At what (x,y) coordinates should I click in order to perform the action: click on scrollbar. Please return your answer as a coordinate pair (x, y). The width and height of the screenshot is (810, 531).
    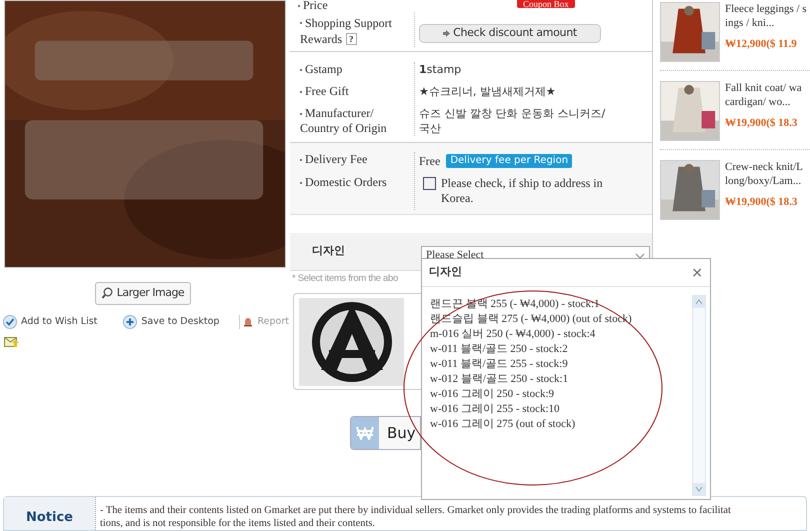
    Looking at the image, I should click on (699, 395).